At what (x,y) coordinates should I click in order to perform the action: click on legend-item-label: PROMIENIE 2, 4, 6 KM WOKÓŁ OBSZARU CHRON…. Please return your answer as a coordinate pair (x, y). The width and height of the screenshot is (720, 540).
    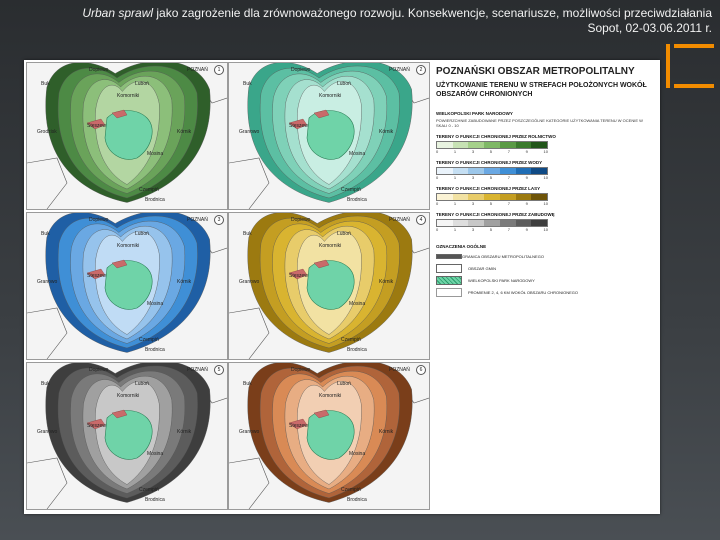
    Looking at the image, I should click on (523, 292).